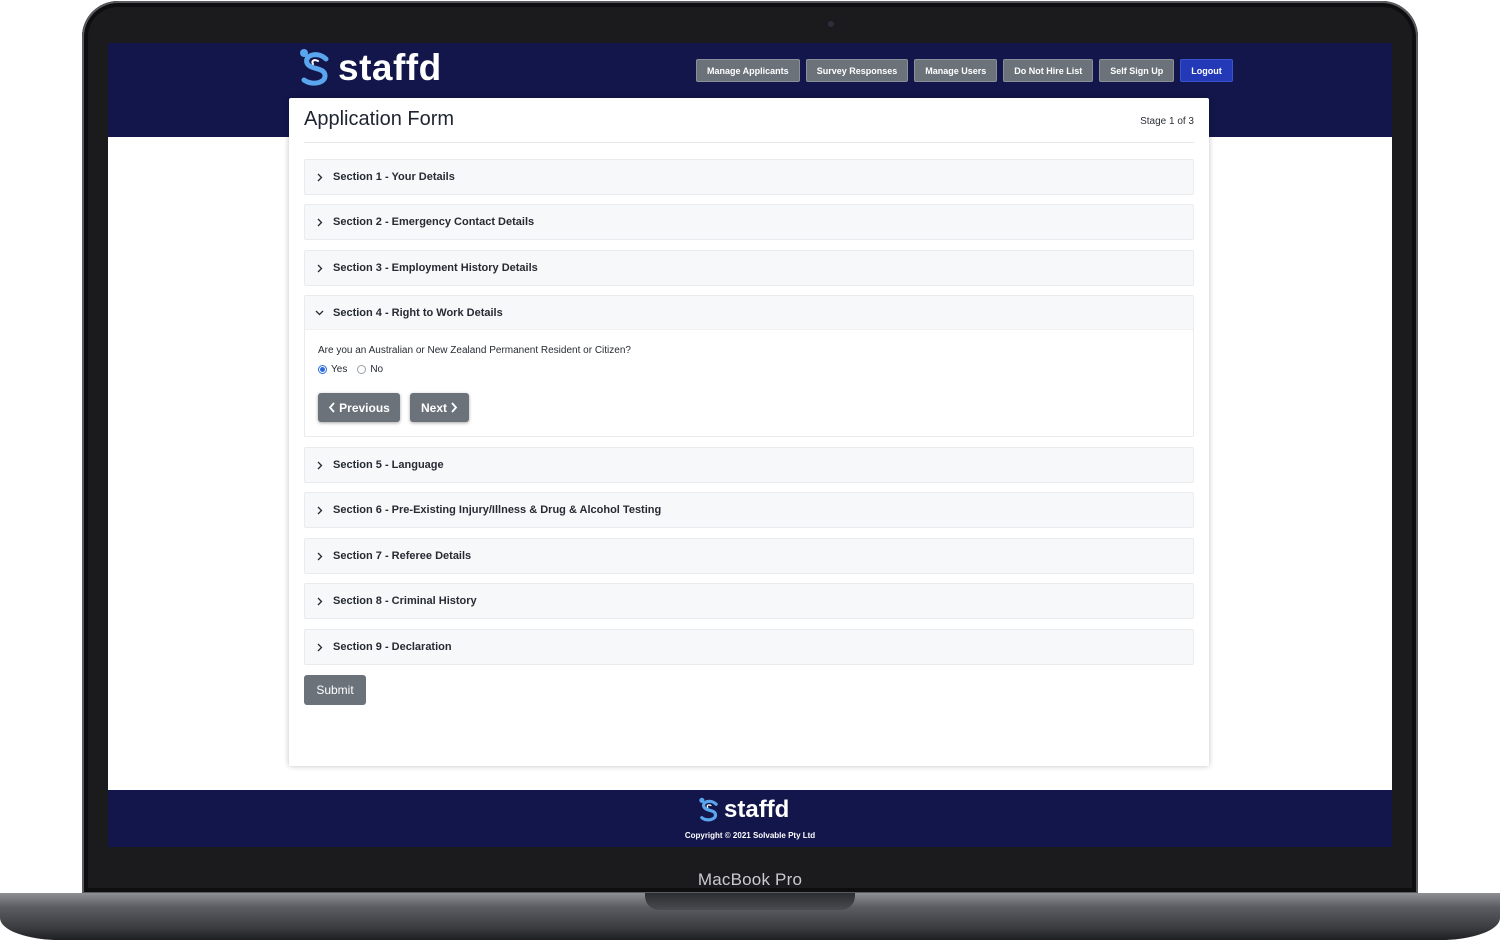 Image resolution: width=1500 pixels, height=944 pixels. Describe the element at coordinates (392, 647) in the screenshot. I see `section-title: Section 9 - Declaration` at that location.